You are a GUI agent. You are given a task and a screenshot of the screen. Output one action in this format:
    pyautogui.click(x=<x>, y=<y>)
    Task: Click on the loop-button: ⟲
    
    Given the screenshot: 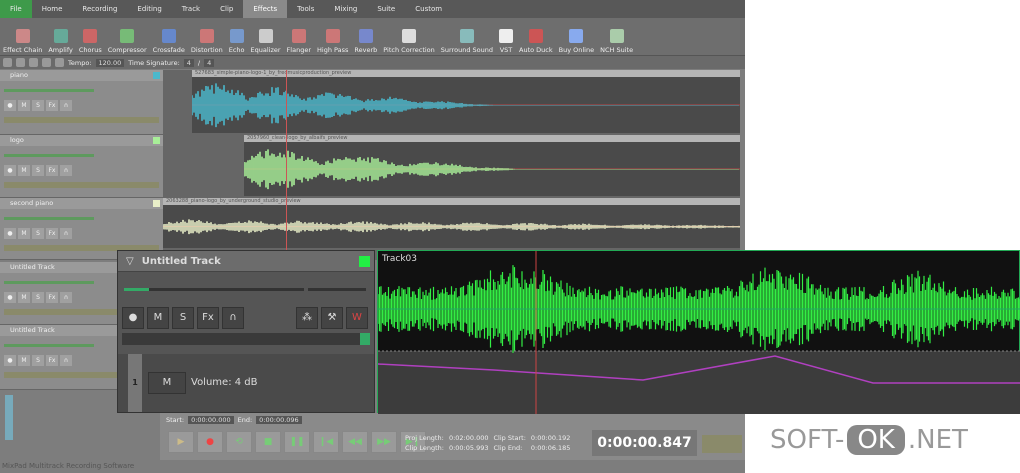 What is the action you would take?
    pyautogui.click(x=239, y=442)
    